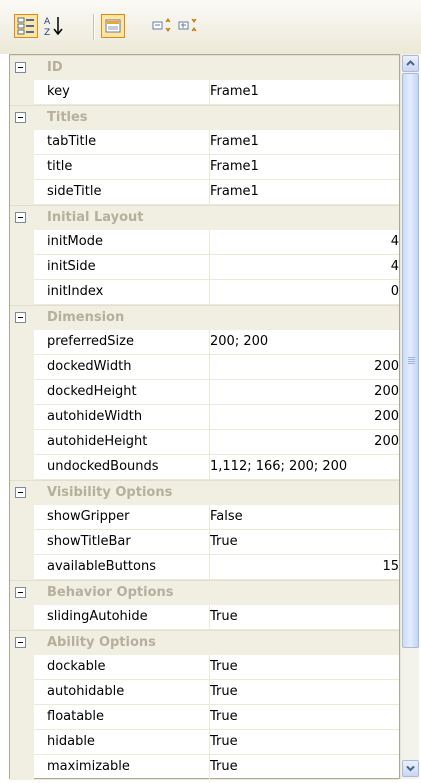  I want to click on property-row: dockedWidth 200, so click(204, 367).